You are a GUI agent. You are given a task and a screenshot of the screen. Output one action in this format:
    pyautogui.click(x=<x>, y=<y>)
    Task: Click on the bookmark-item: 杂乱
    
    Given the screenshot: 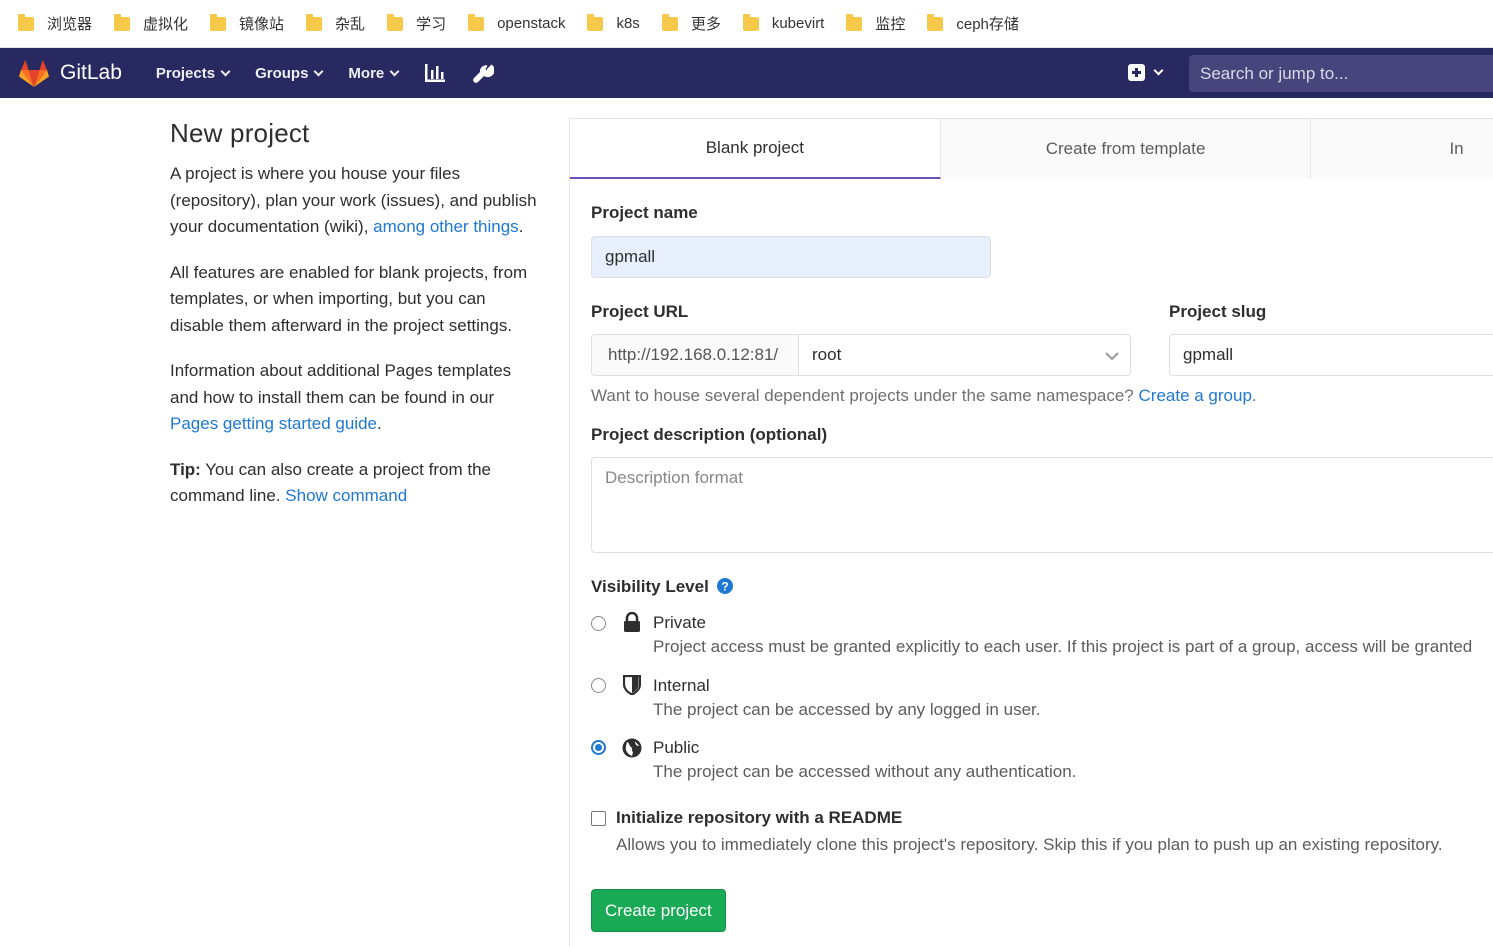 What is the action you would take?
    pyautogui.click(x=335, y=24)
    